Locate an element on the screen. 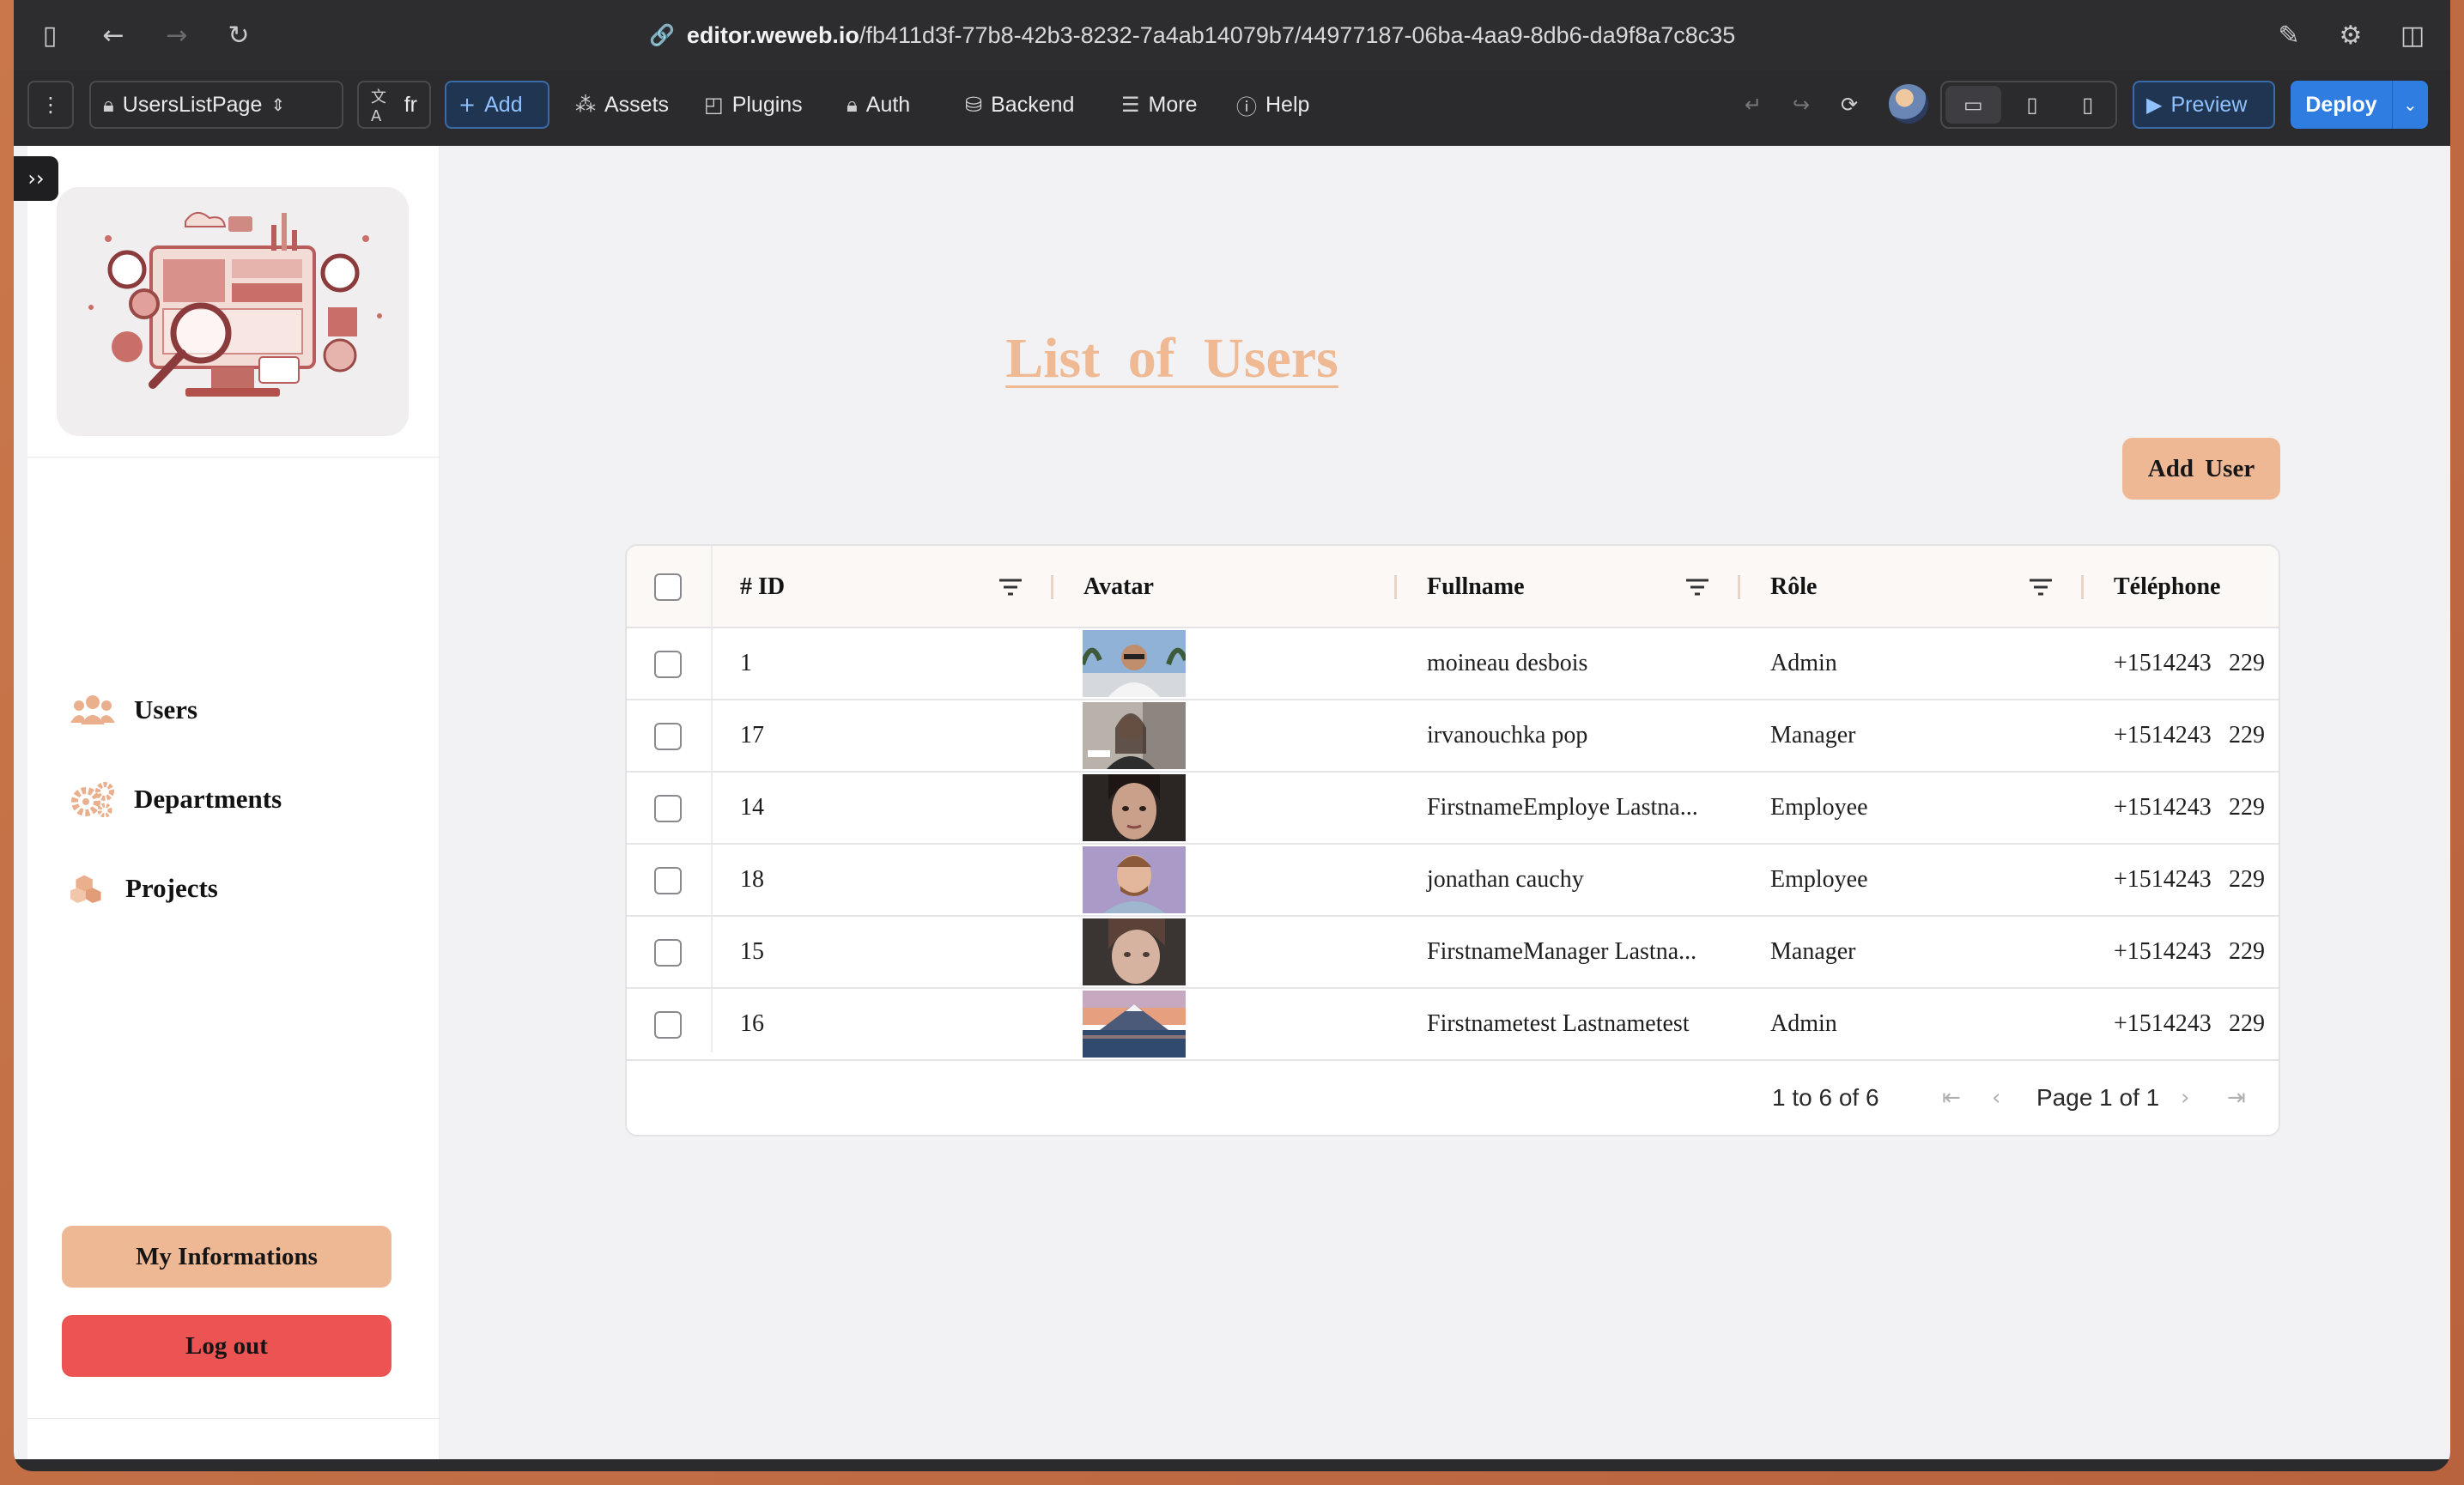 The height and width of the screenshot is (1485, 2464). row-range-text: 1 to 6 of 6 is located at coordinates (1825, 1097).